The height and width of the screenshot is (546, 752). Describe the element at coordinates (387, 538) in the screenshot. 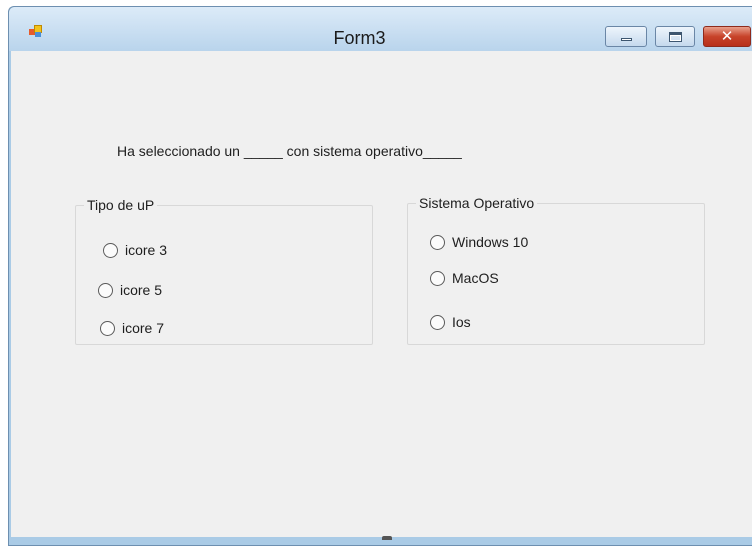

I see `resize-handle` at that location.